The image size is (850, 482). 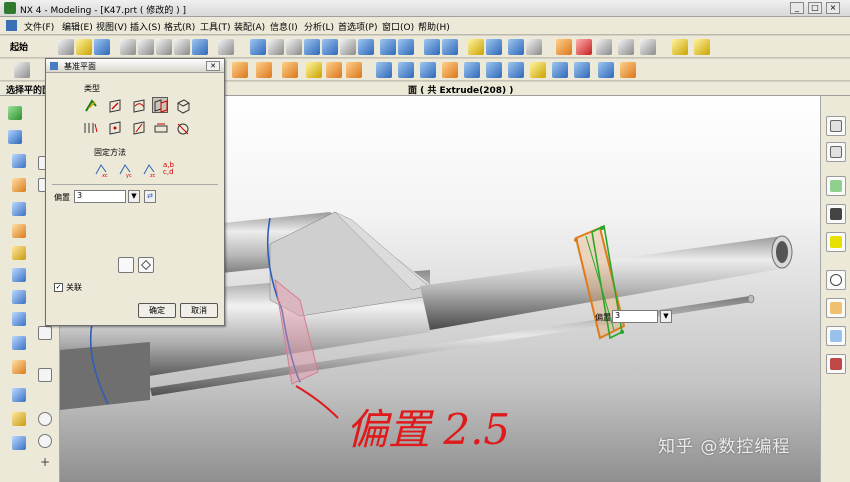 What do you see at coordinates (276, 47) in the screenshot?
I see `zoom-window-icon` at bounding box center [276, 47].